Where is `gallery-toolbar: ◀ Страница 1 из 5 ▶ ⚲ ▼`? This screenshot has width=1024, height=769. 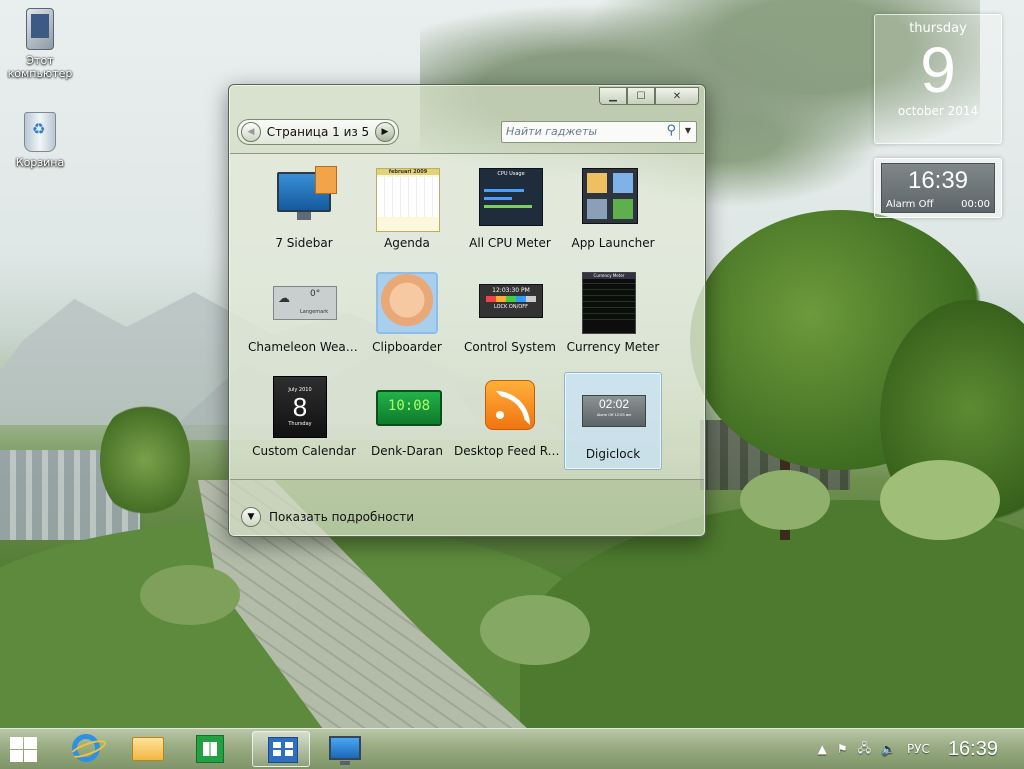 gallery-toolbar: ◀ Страница 1 из 5 ▶ ⚲ ▼ is located at coordinates (467, 133).